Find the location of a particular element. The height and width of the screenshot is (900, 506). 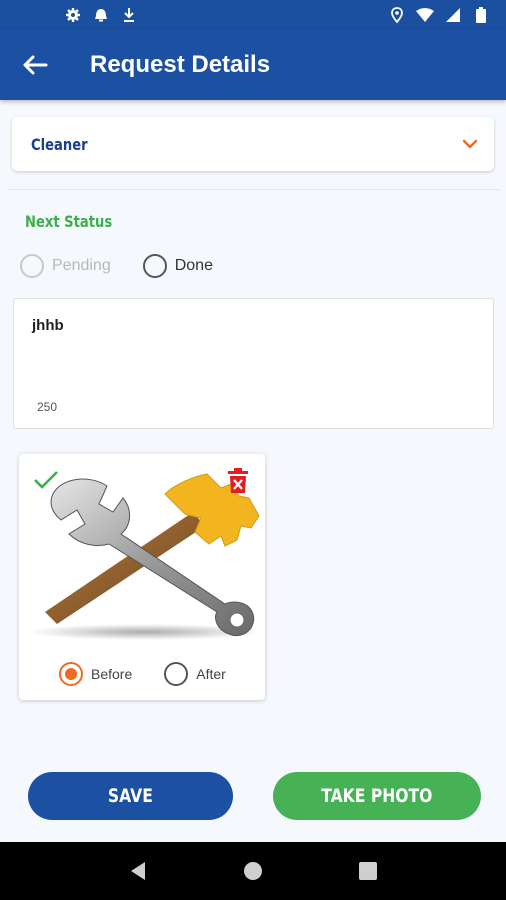

back-triangle-icon is located at coordinates (137, 871).